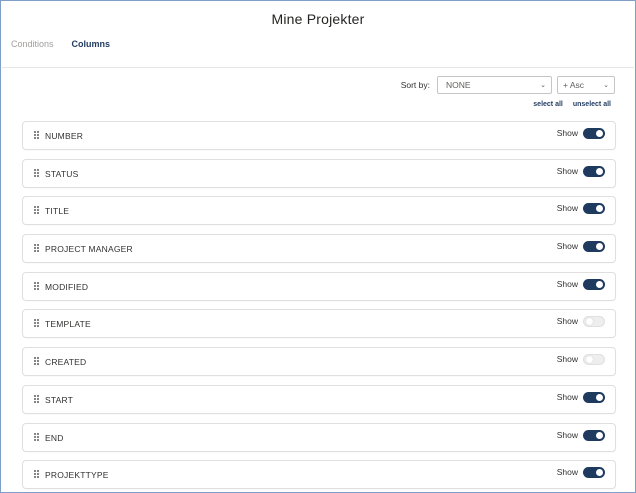 This screenshot has height=493, width=636. I want to click on sort-bar: Sort by: NONE ⌄ + Asc ⌄, so click(508, 85).